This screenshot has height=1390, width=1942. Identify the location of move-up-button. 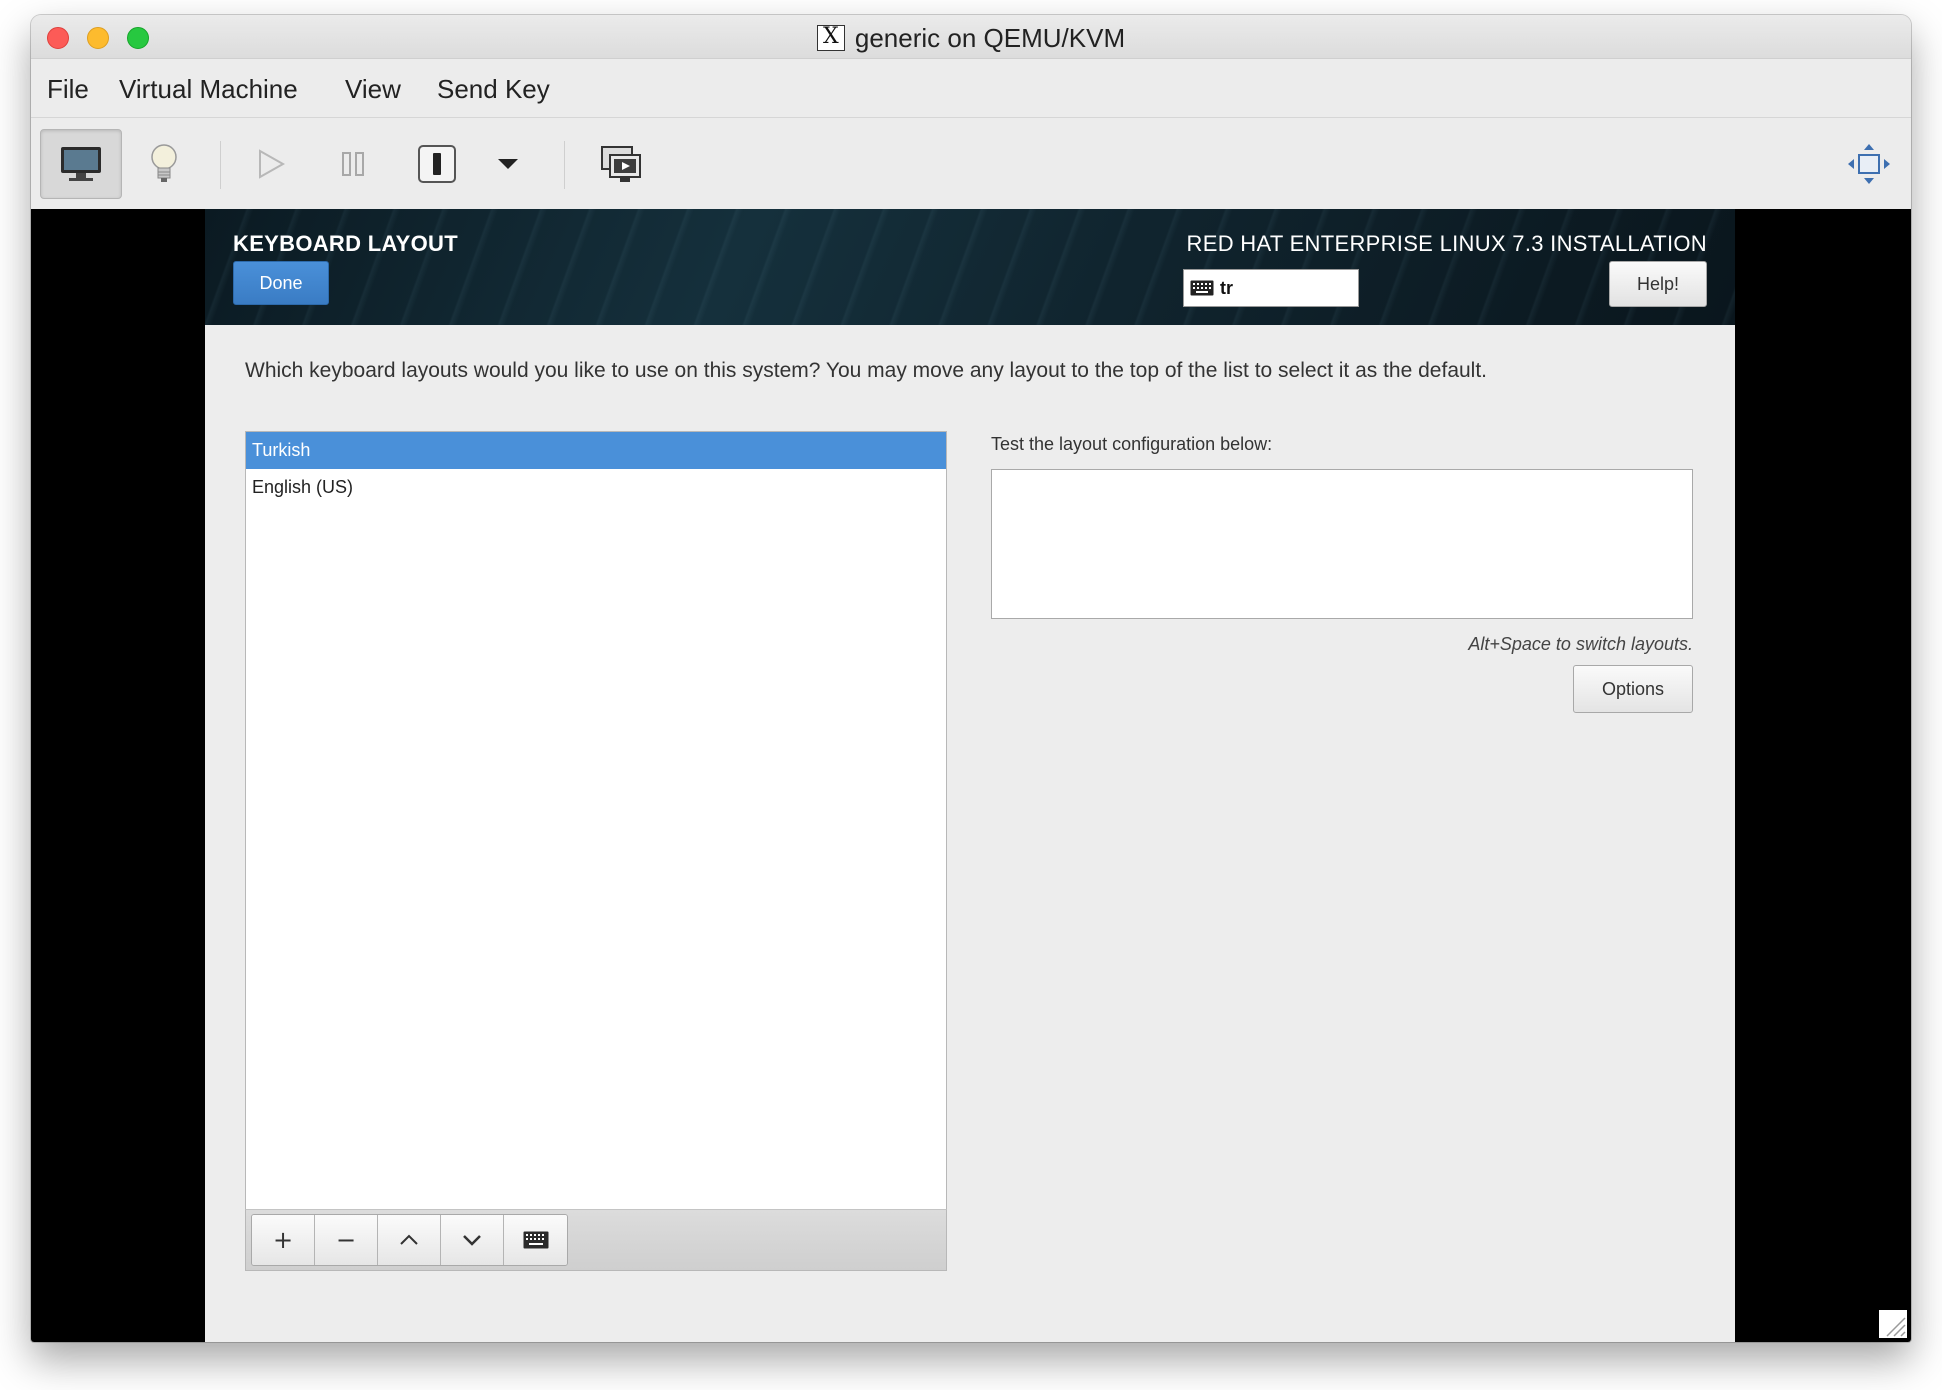
(409, 1240).